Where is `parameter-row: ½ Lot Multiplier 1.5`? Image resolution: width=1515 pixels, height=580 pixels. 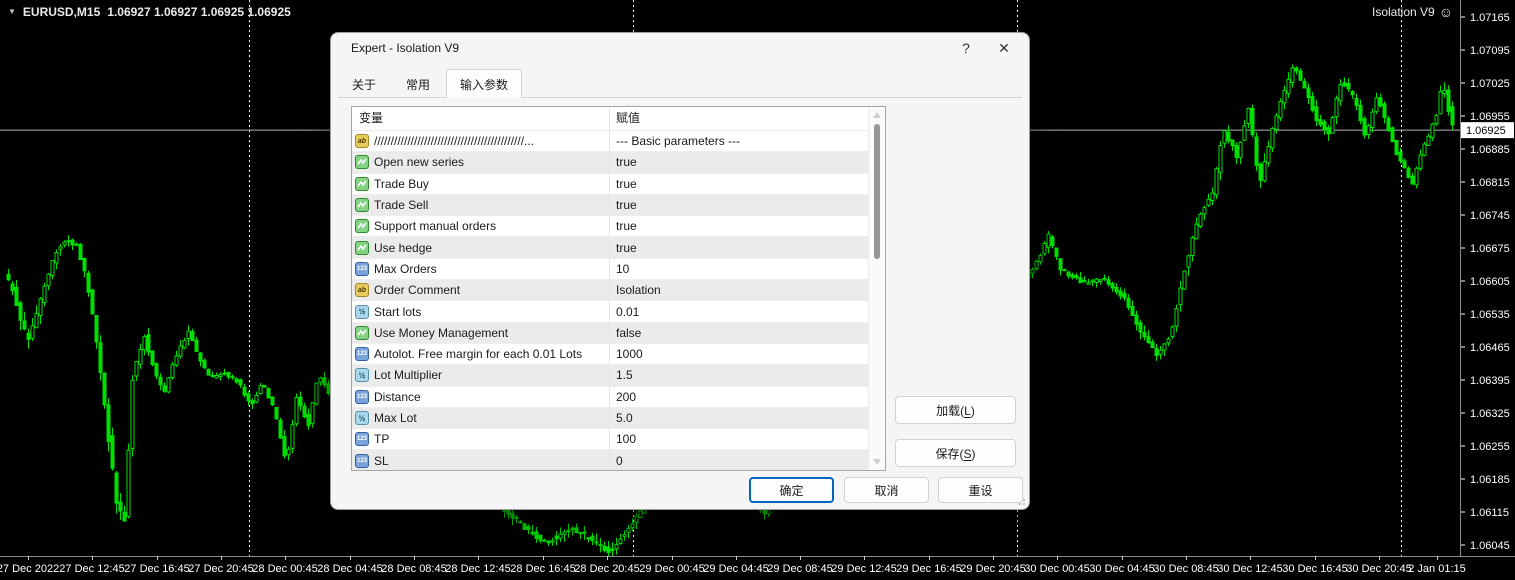
parameter-row: ½ Lot Multiplier 1.5 is located at coordinates (618, 376).